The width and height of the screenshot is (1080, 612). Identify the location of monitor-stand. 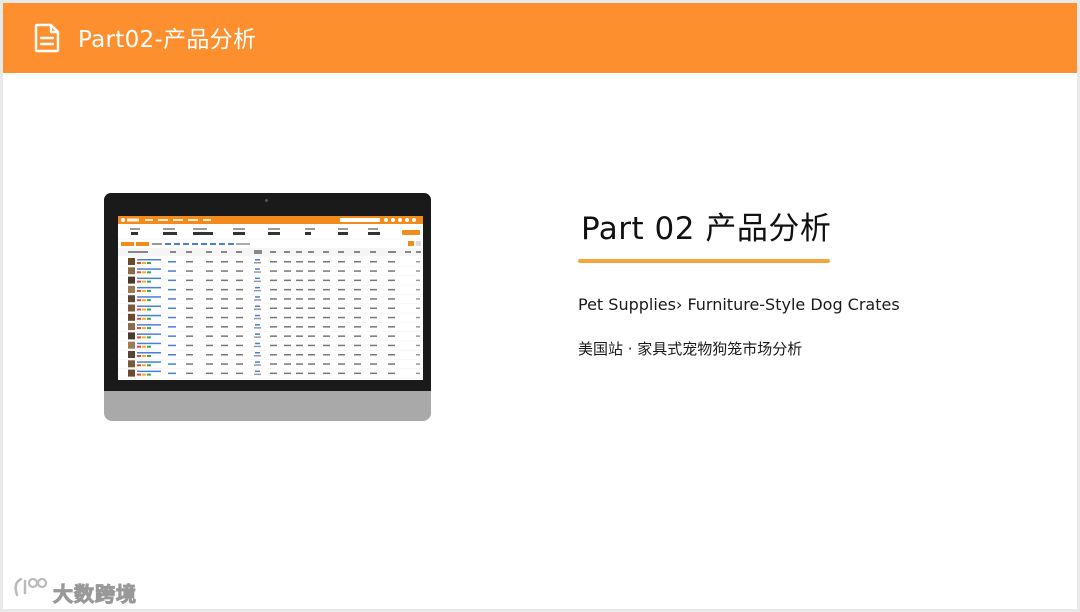
(267, 406).